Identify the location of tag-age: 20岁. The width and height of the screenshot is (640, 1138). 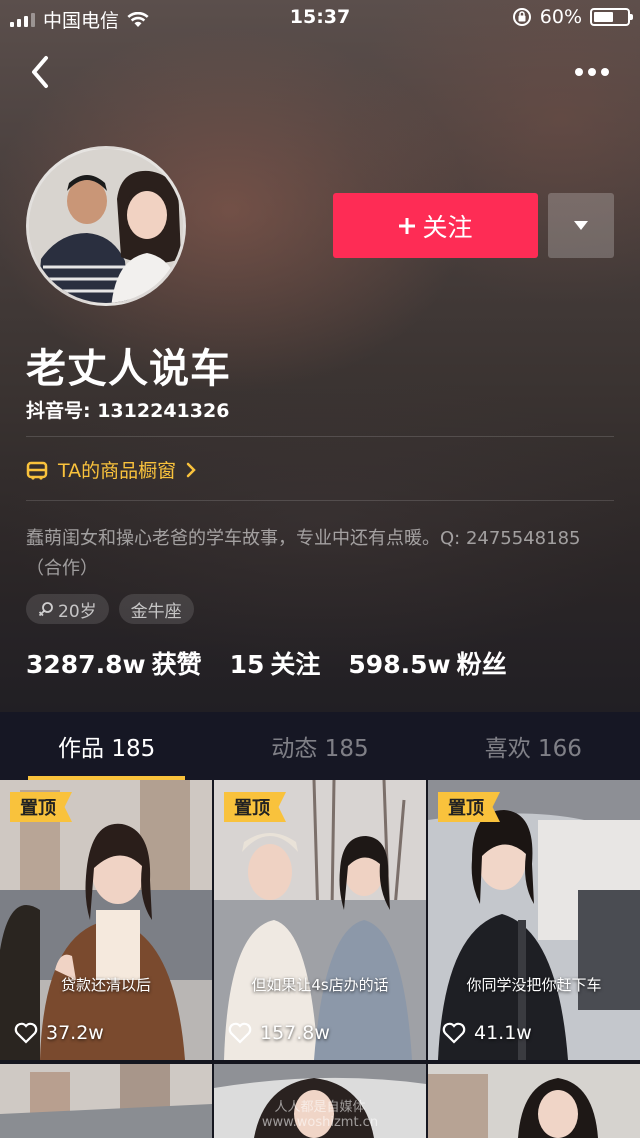
(67, 609).